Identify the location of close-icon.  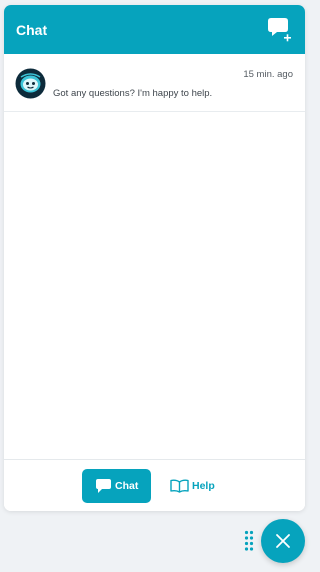
(283, 541).